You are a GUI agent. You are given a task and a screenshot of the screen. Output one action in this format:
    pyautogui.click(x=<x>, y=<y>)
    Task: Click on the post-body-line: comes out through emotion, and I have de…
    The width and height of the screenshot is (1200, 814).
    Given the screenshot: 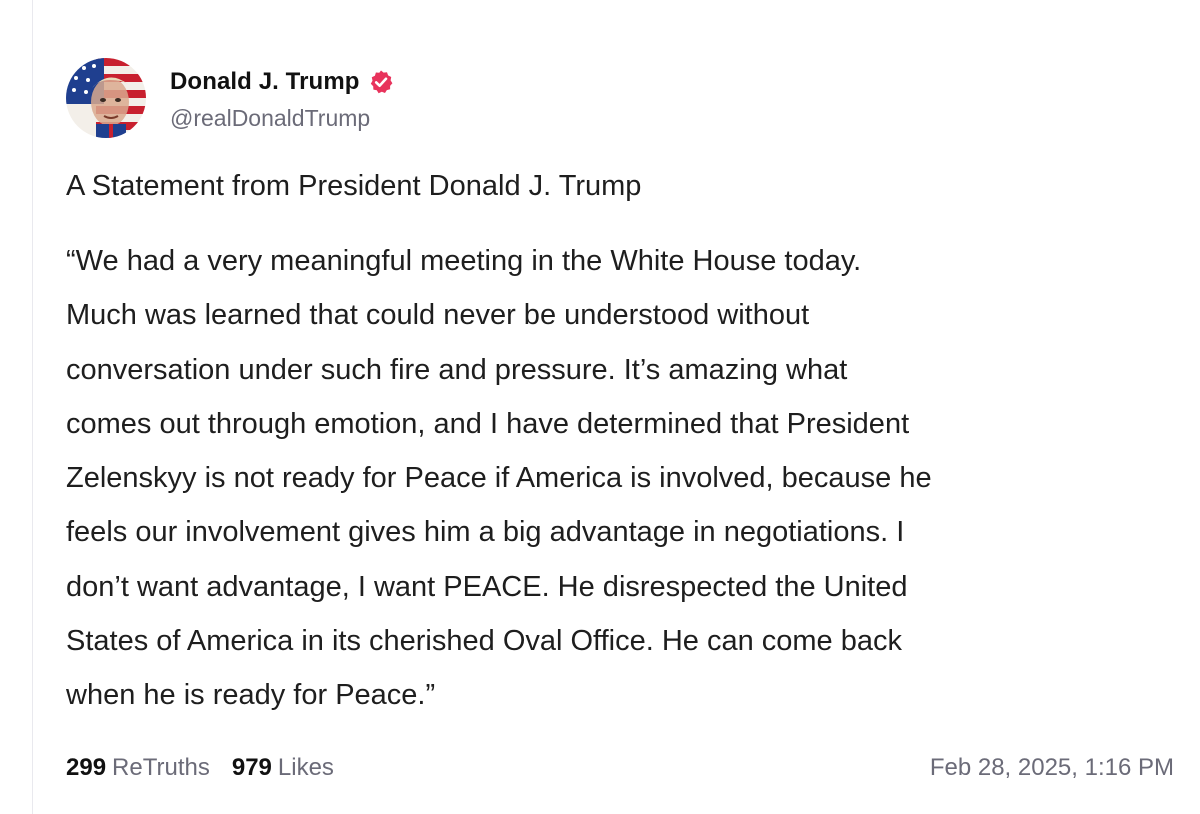 What is the action you would take?
    pyautogui.click(x=488, y=423)
    